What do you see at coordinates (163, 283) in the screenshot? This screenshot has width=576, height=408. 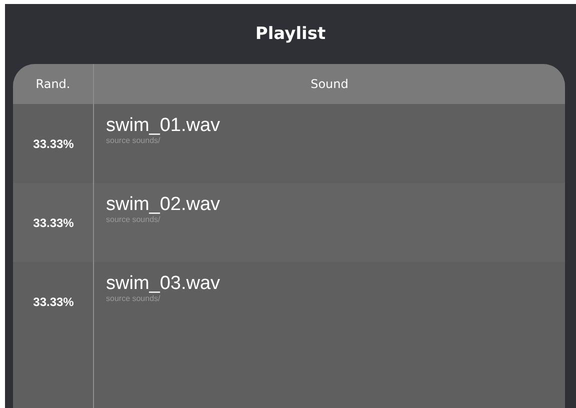 I see `sound-name: swim_03.wav` at bounding box center [163, 283].